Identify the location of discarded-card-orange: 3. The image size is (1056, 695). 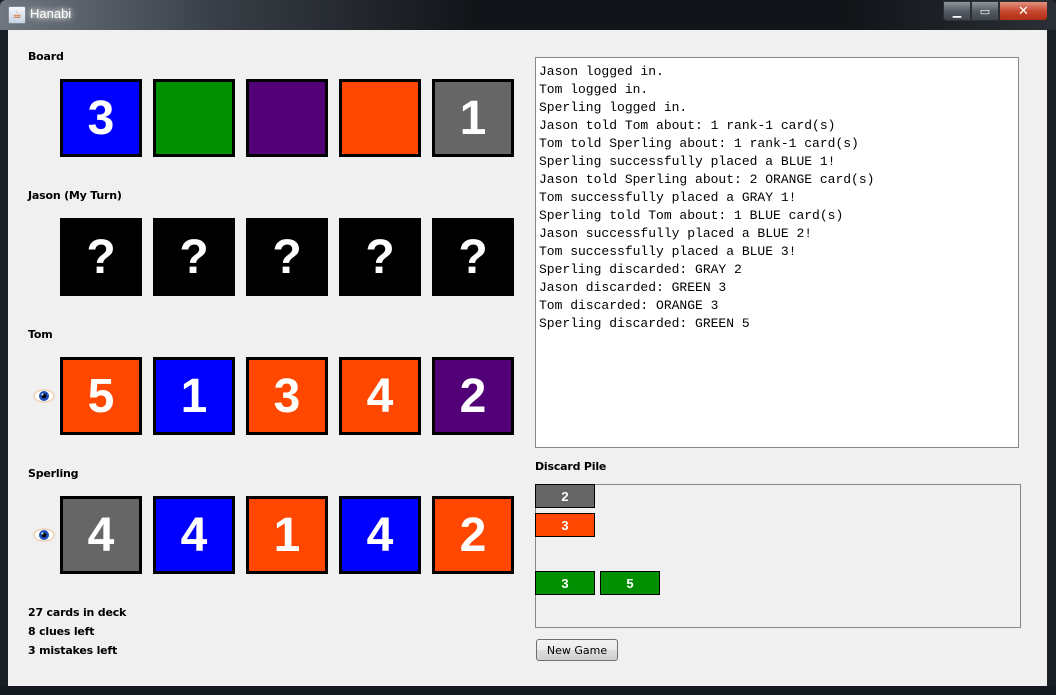
(565, 525).